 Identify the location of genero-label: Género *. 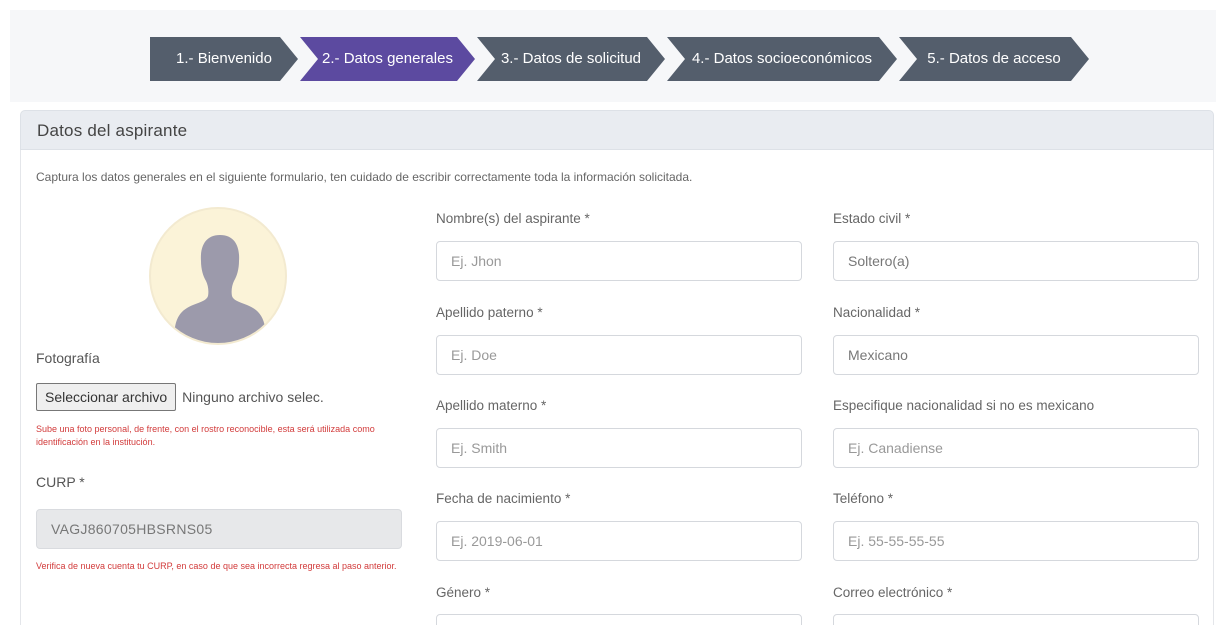
(463, 592).